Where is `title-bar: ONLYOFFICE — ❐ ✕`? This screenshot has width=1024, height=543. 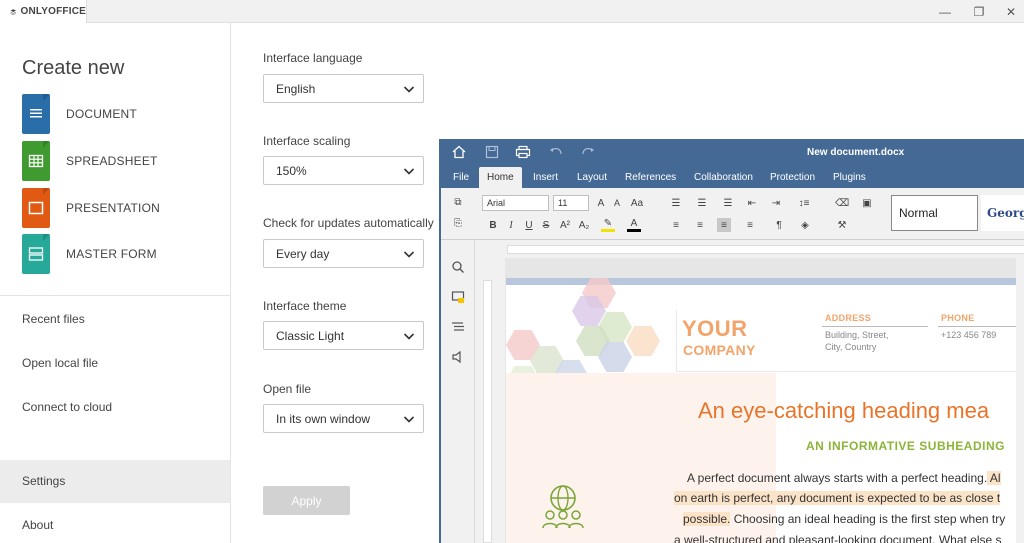
title-bar: ONLYOFFICE — ❐ ✕ is located at coordinates (512, 11).